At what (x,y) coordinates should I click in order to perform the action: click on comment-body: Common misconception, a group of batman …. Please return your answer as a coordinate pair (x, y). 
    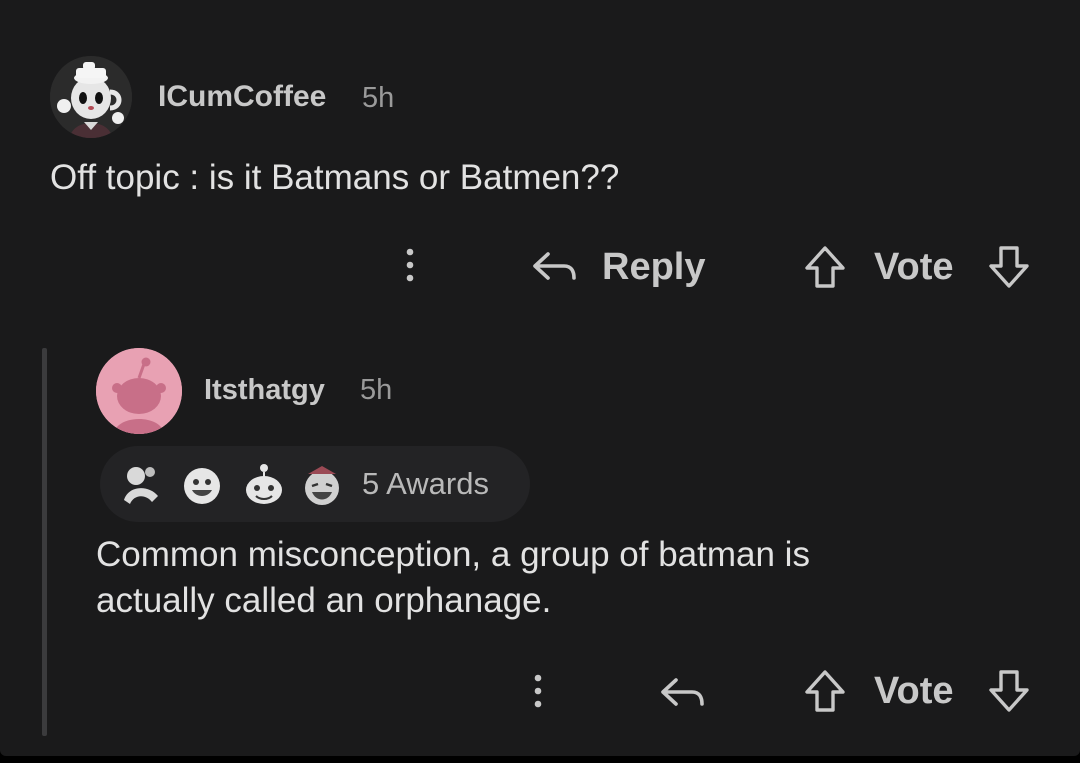
    Looking at the image, I should click on (546, 578).